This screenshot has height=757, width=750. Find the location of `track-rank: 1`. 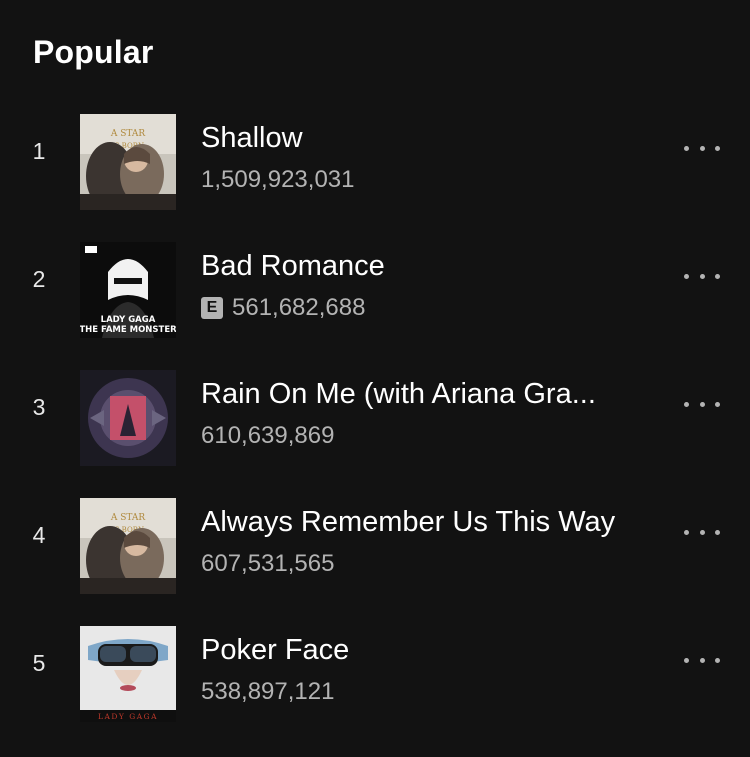

track-rank: 1 is located at coordinates (39, 151).